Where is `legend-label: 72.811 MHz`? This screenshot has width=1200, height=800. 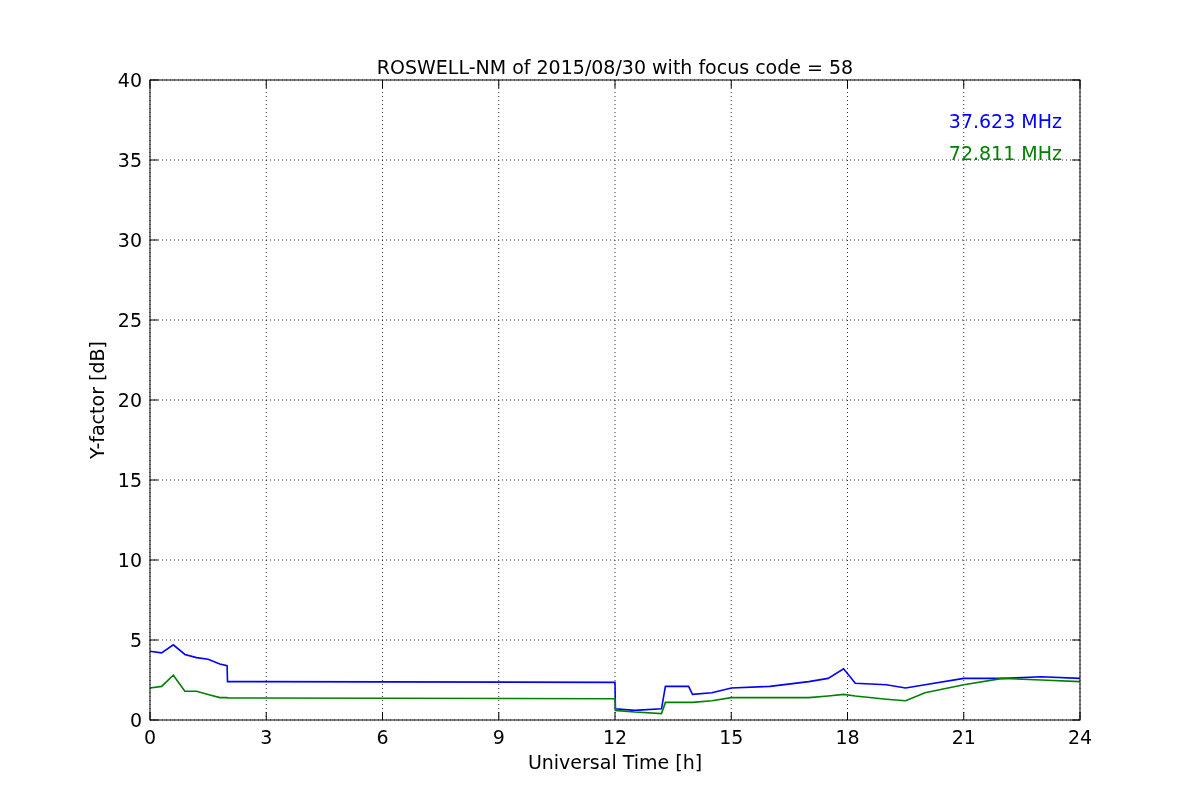 legend-label: 72.811 MHz is located at coordinates (1005, 153).